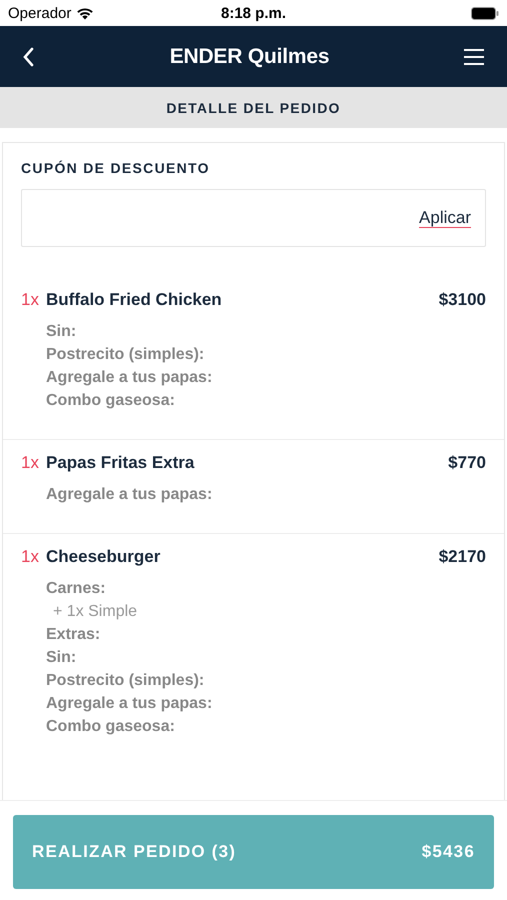  I want to click on option-group: Carnes:, so click(76, 588).